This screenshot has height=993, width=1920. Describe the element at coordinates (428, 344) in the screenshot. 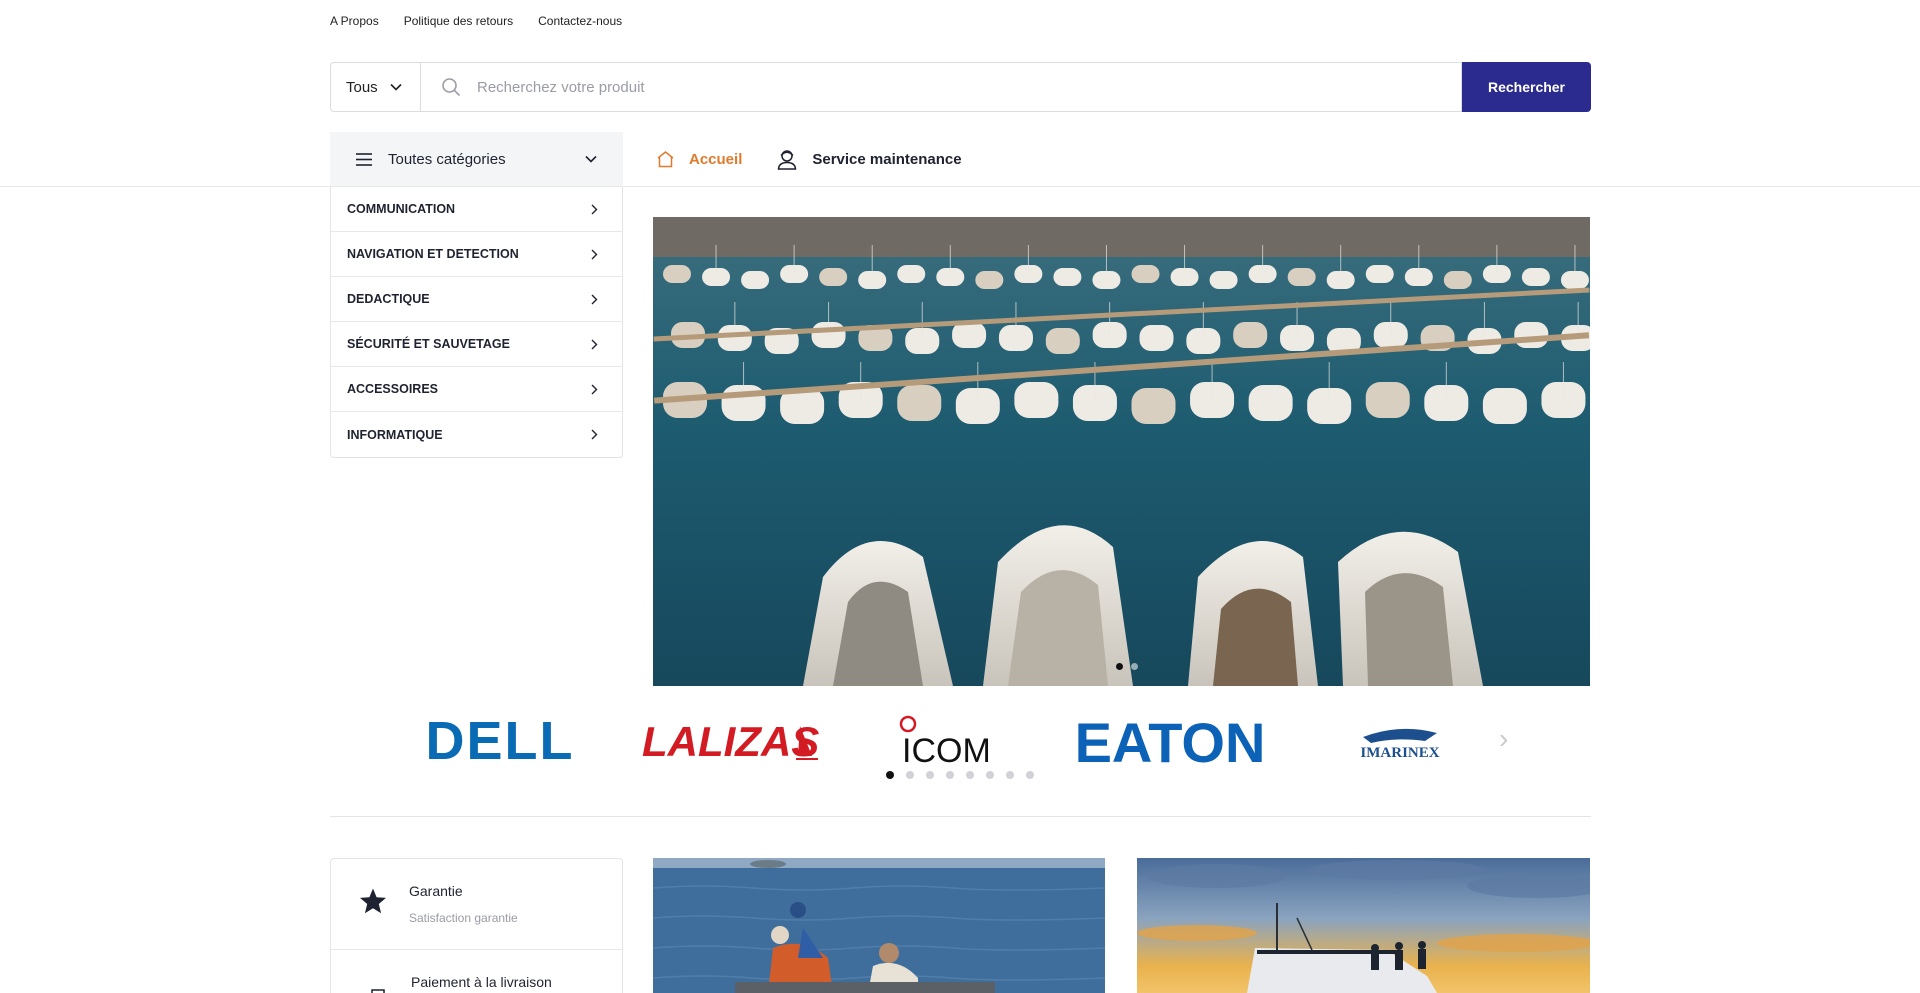

I see `category-label: SÉCURITÉ ET SAUVETAGE` at that location.